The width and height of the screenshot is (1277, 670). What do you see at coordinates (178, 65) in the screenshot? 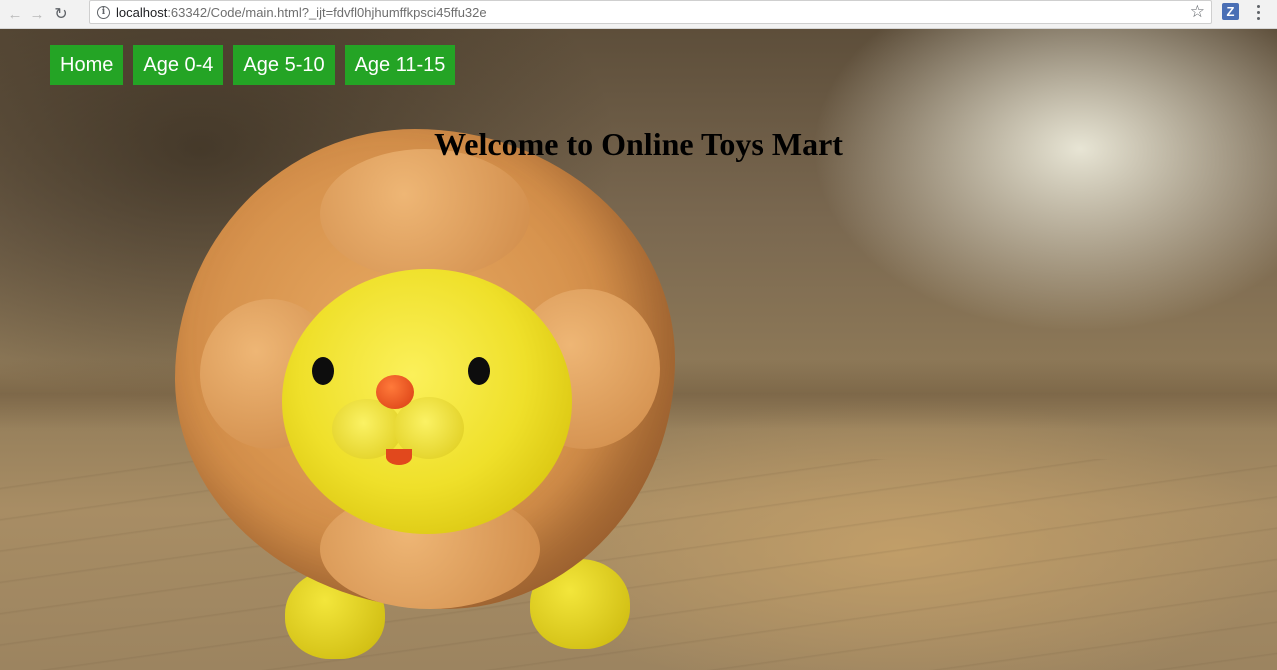
I see `nav-item-age-0-4: Age 0-4` at bounding box center [178, 65].